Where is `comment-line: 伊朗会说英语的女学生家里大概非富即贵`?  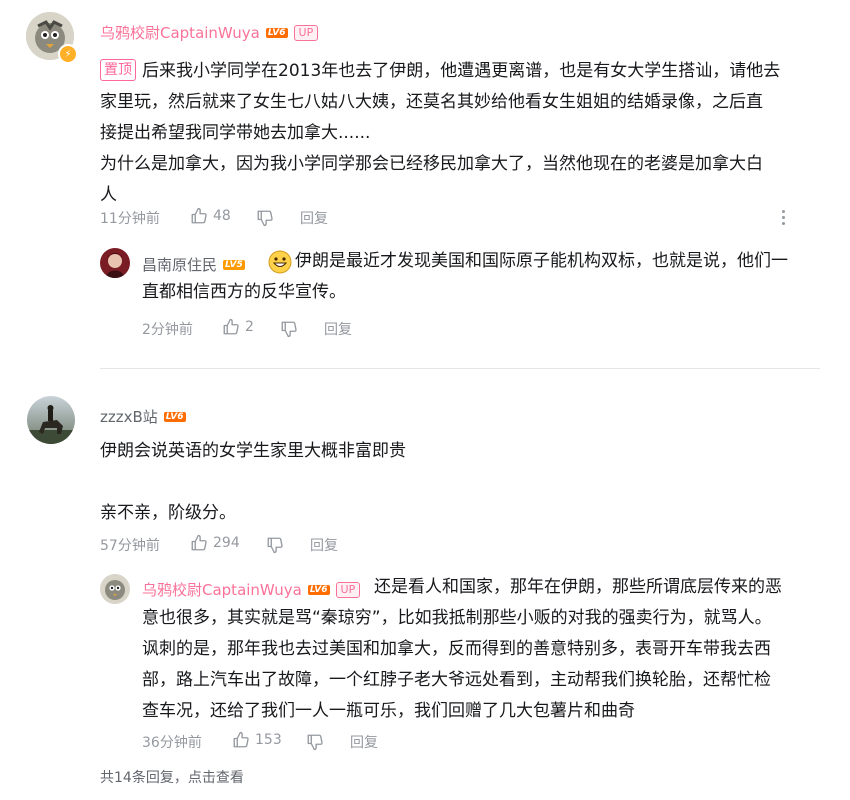 comment-line: 伊朗会说英语的女学生家里大概非富即贵 is located at coordinates (253, 451).